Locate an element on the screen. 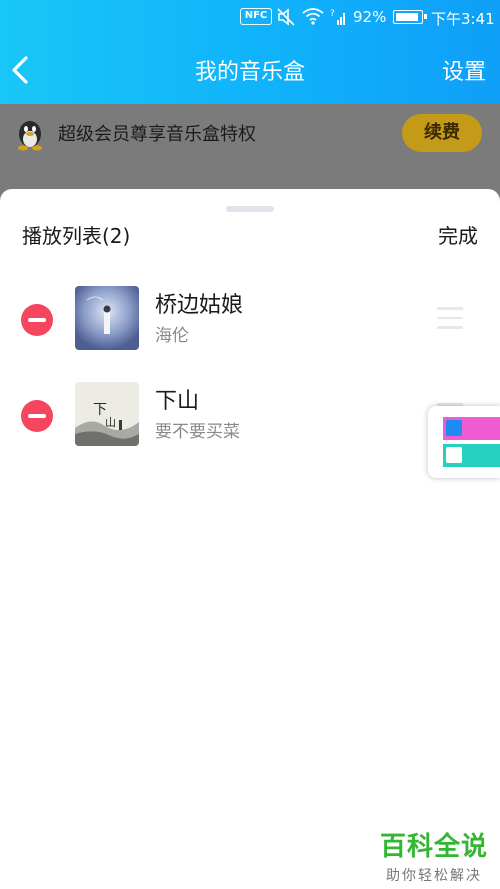 The image size is (500, 889). song-artist: 海伦 is located at coordinates (172, 336).